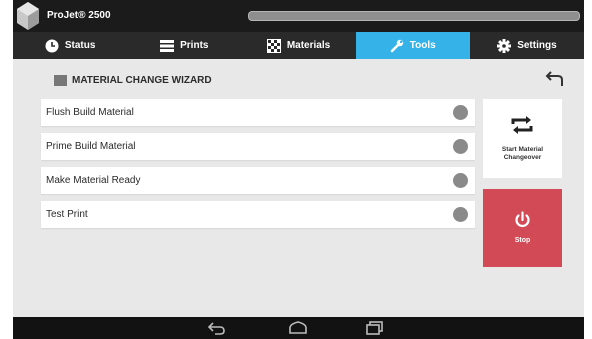 The height and width of the screenshot is (339, 592). I want to click on back-arrow-icon, so click(556, 79).